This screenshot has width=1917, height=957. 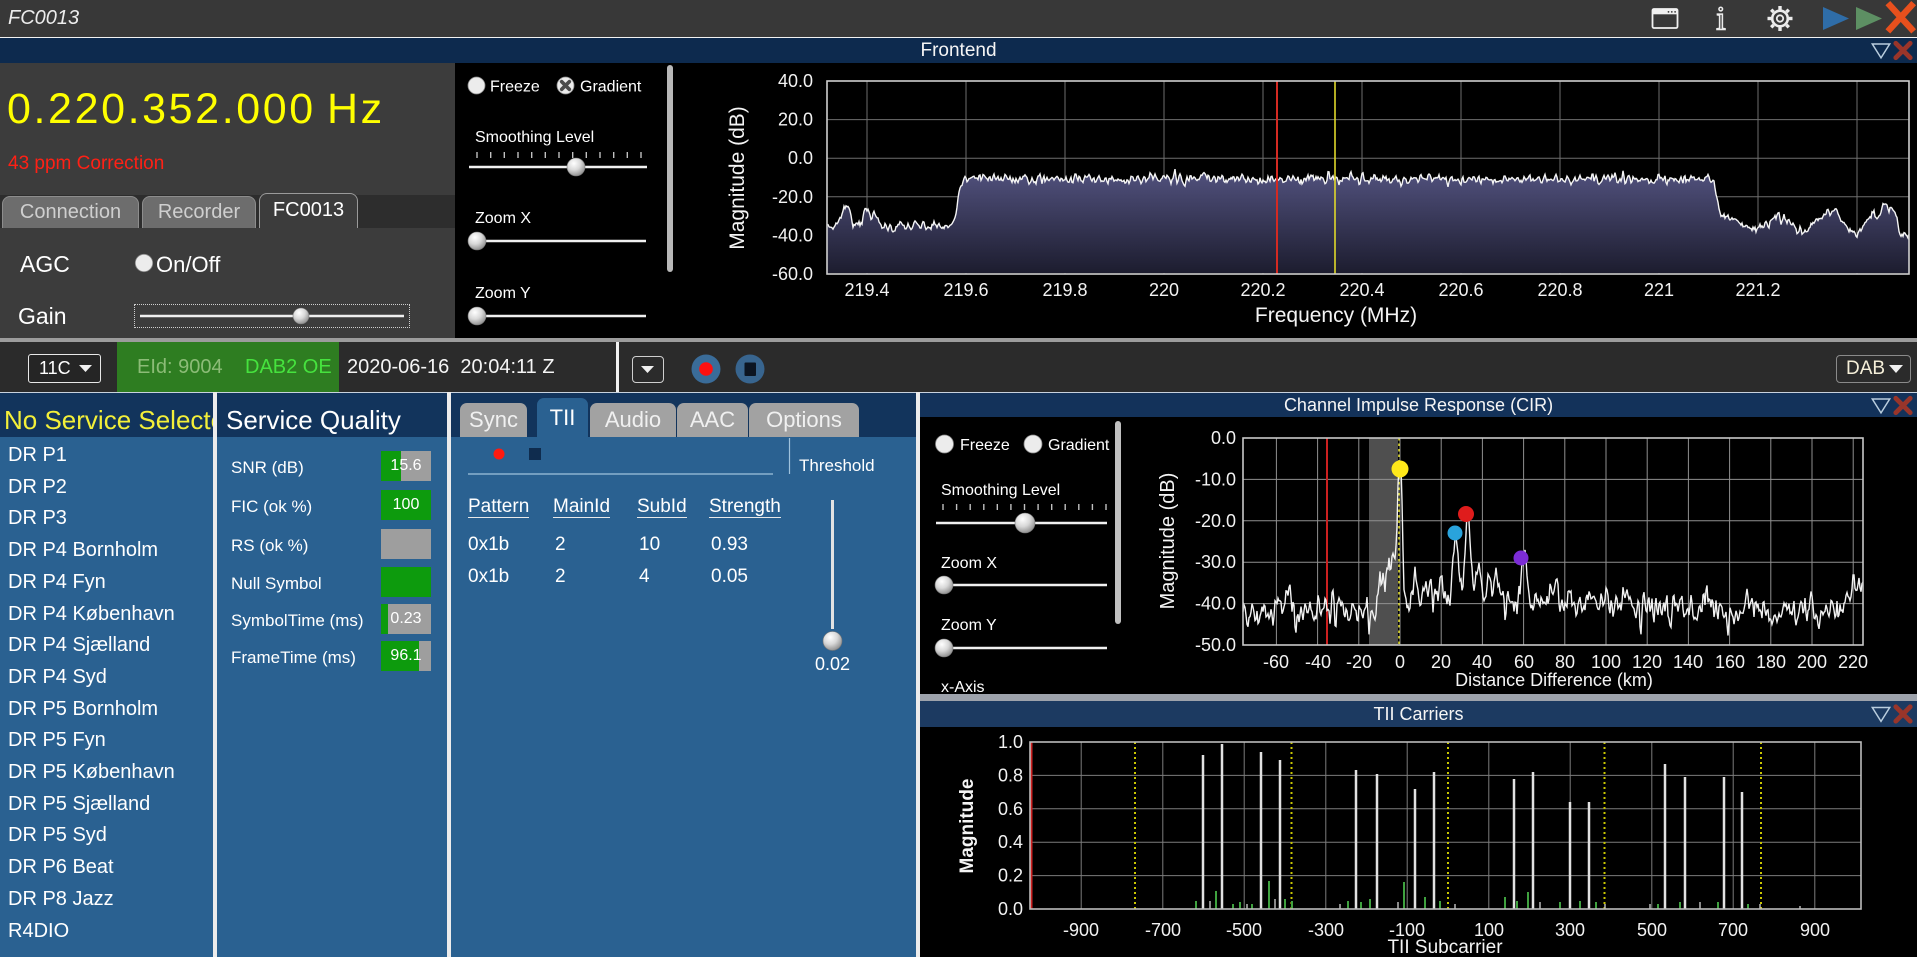 I want to click on svg-text: 180, so click(x=1771, y=662).